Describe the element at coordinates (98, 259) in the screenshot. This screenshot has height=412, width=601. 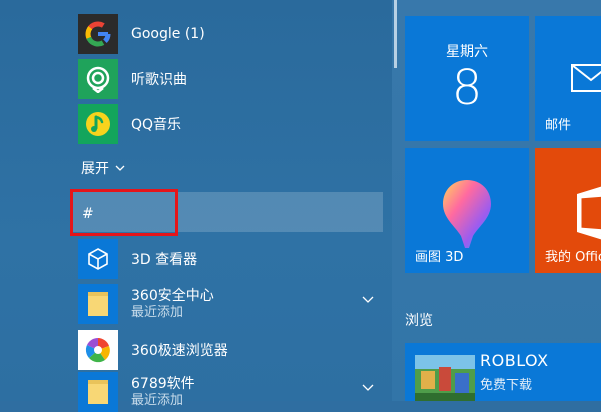
I see `3d-viewer-icon` at that location.